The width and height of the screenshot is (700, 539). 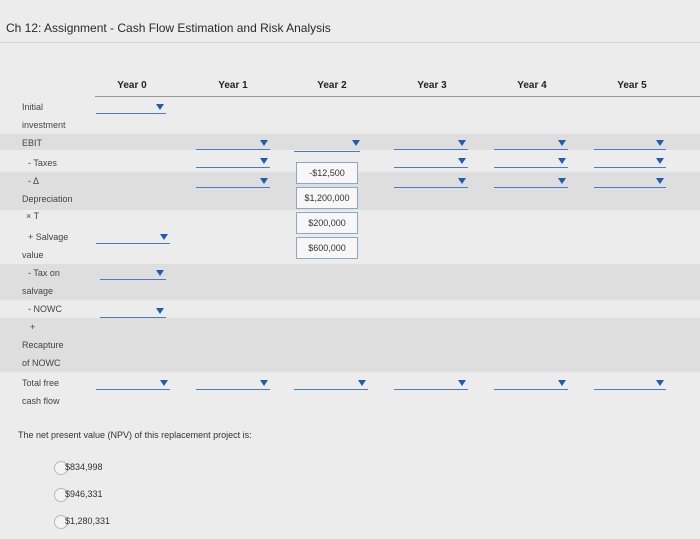 What do you see at coordinates (531, 384) in the screenshot?
I see `dropdown-total-fcf-y4` at bounding box center [531, 384].